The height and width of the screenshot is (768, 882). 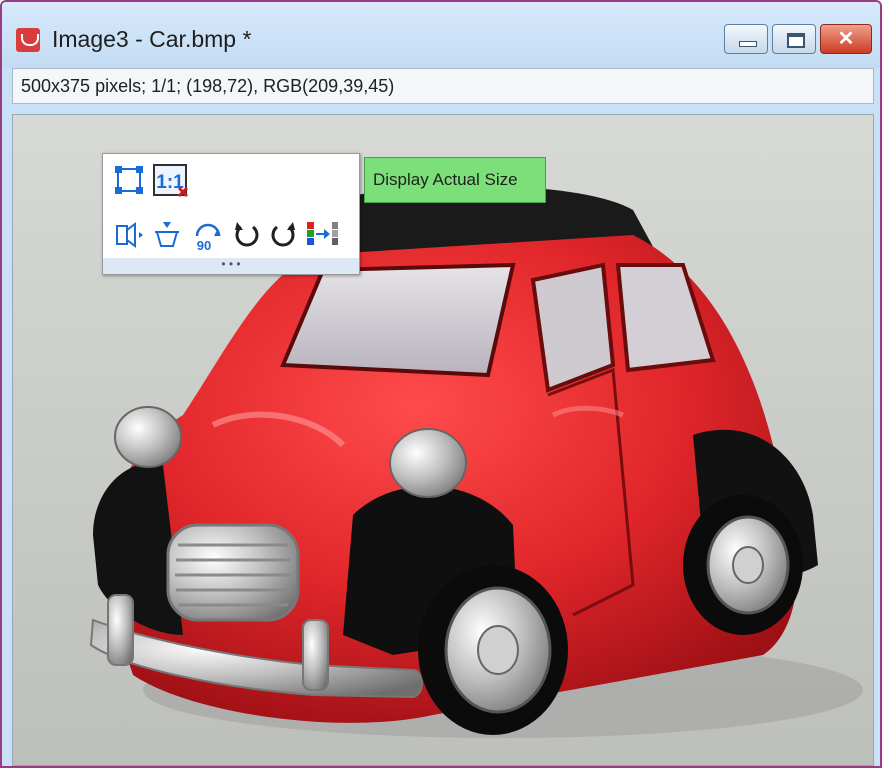 I want to click on app-logo-icon, so click(x=28, y=40).